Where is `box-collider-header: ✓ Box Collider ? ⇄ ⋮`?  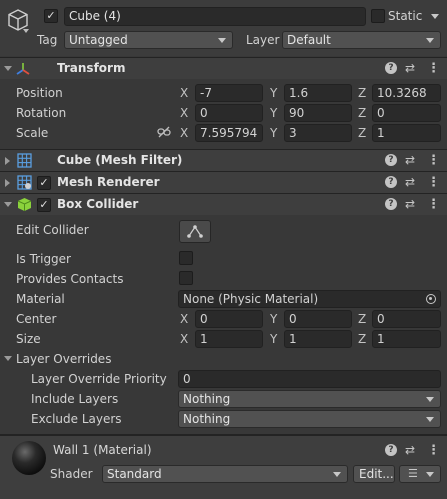 box-collider-header: ✓ Box Collider ? ⇄ ⋮ is located at coordinates (223, 204).